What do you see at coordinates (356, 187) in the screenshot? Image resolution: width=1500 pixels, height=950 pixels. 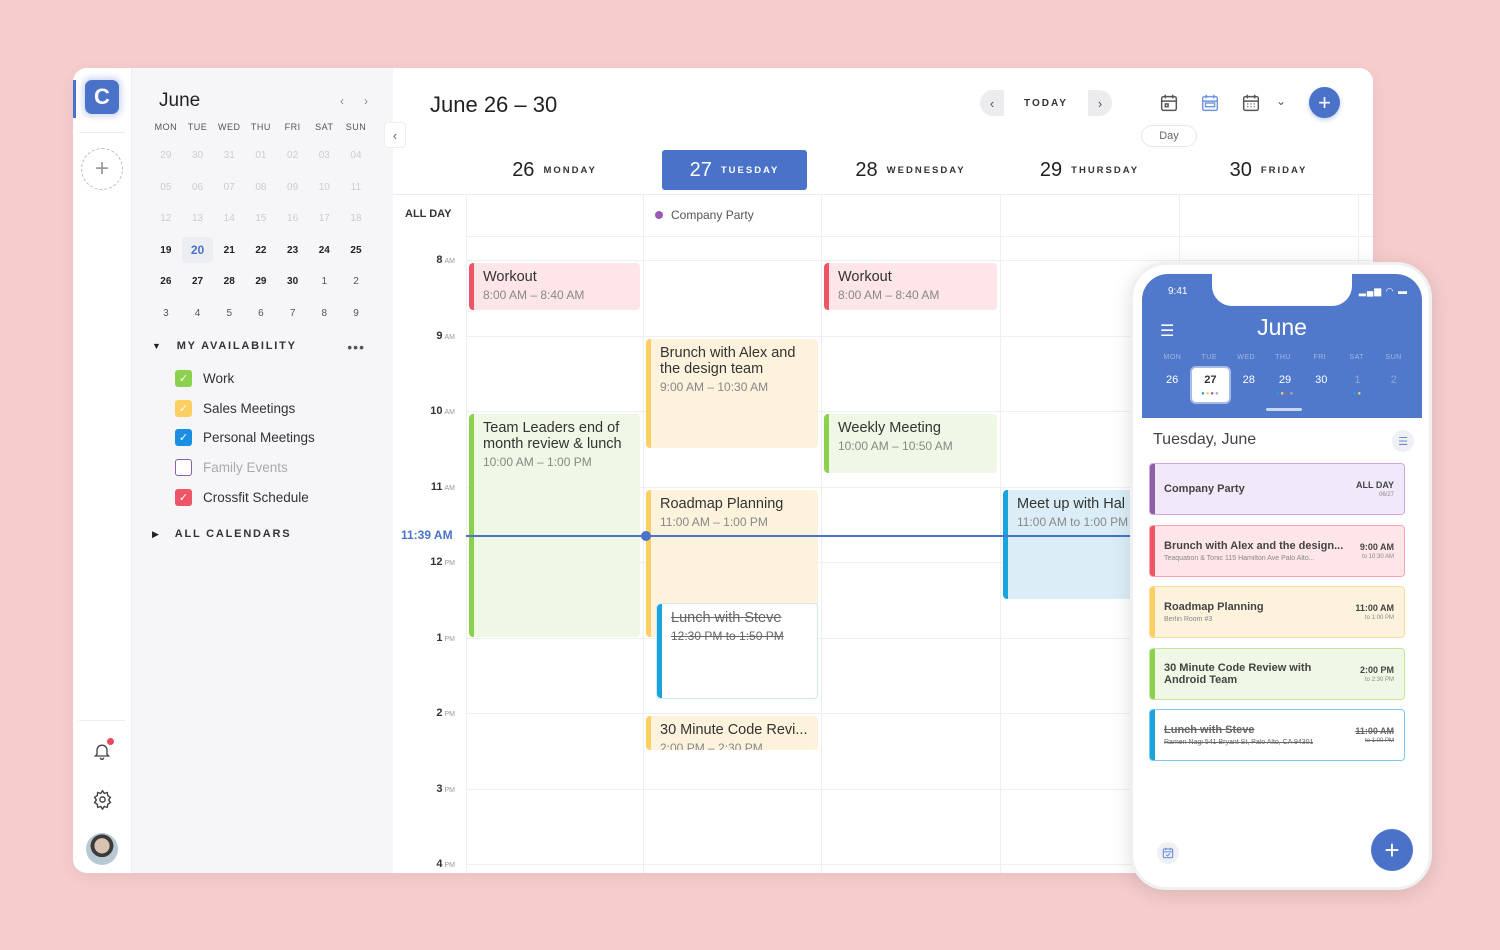 I see `mini-day: 11` at bounding box center [356, 187].